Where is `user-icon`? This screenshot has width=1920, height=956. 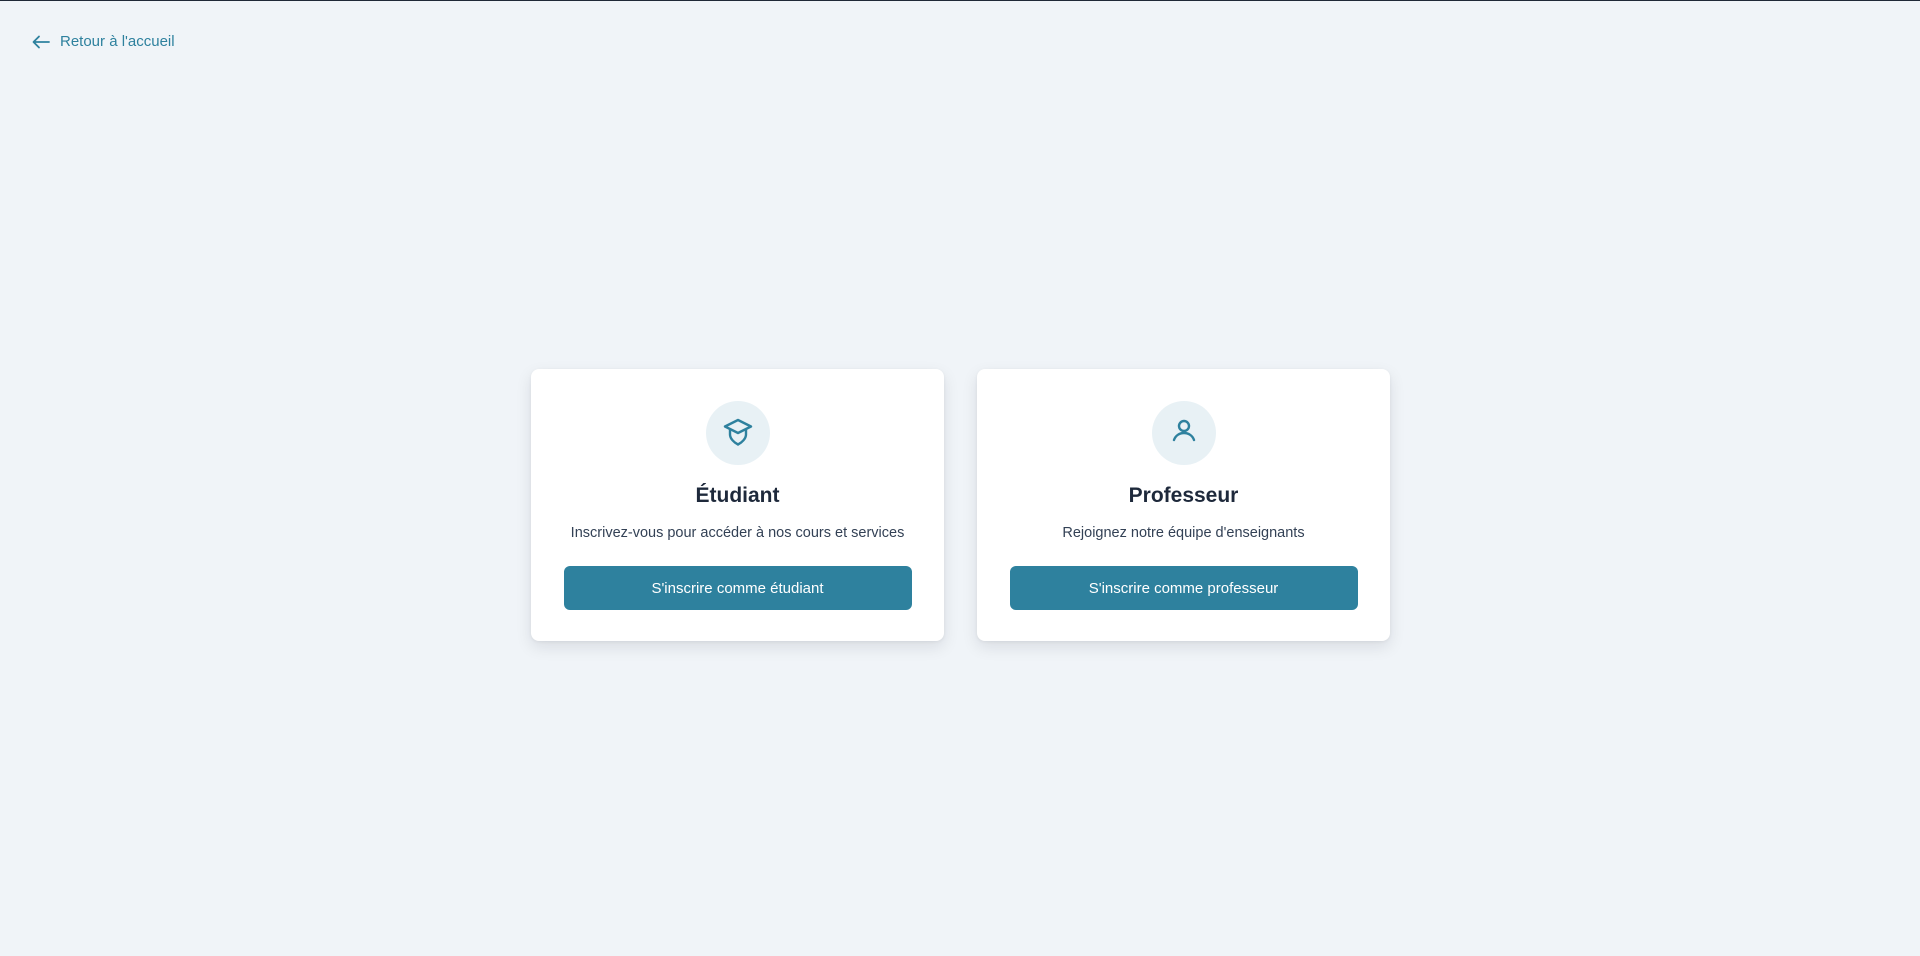 user-icon is located at coordinates (1184, 433).